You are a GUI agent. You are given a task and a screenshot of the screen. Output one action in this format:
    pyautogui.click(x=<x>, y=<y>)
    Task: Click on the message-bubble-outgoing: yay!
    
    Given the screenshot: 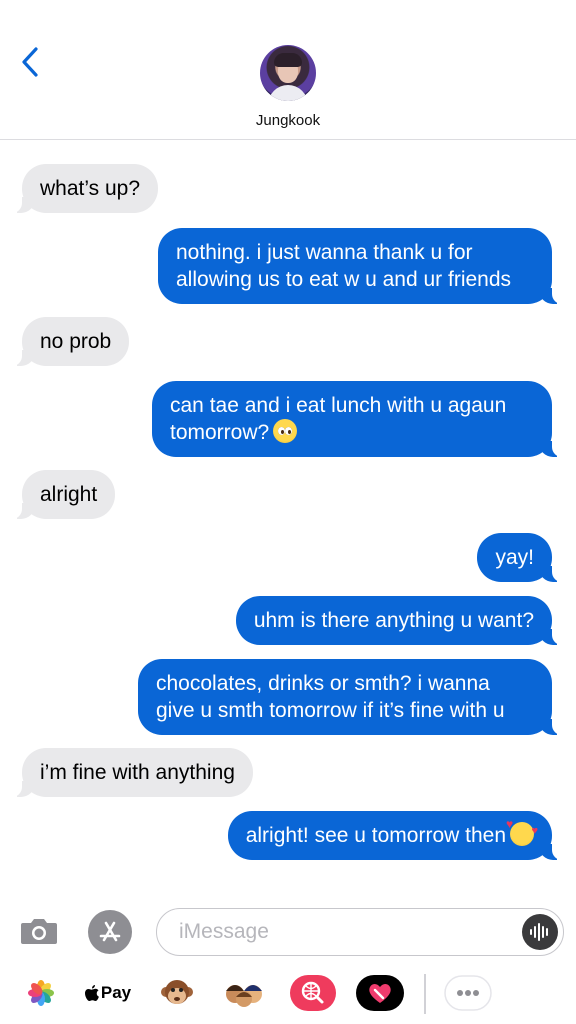 What is the action you would take?
    pyautogui.click(x=519, y=557)
    